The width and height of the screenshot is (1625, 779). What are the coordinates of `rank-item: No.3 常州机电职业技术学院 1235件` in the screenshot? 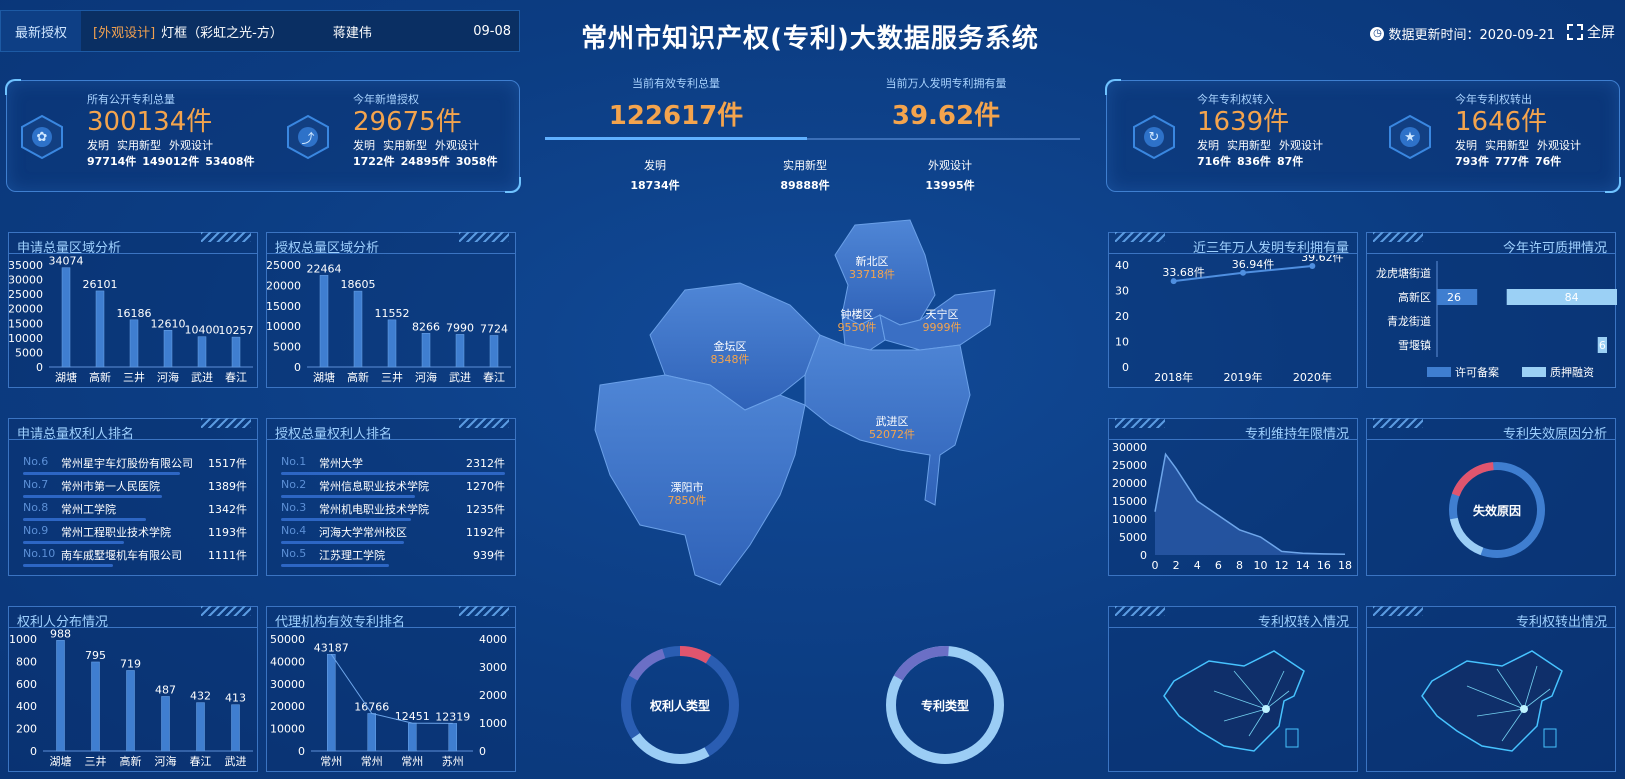 It's located at (393, 510).